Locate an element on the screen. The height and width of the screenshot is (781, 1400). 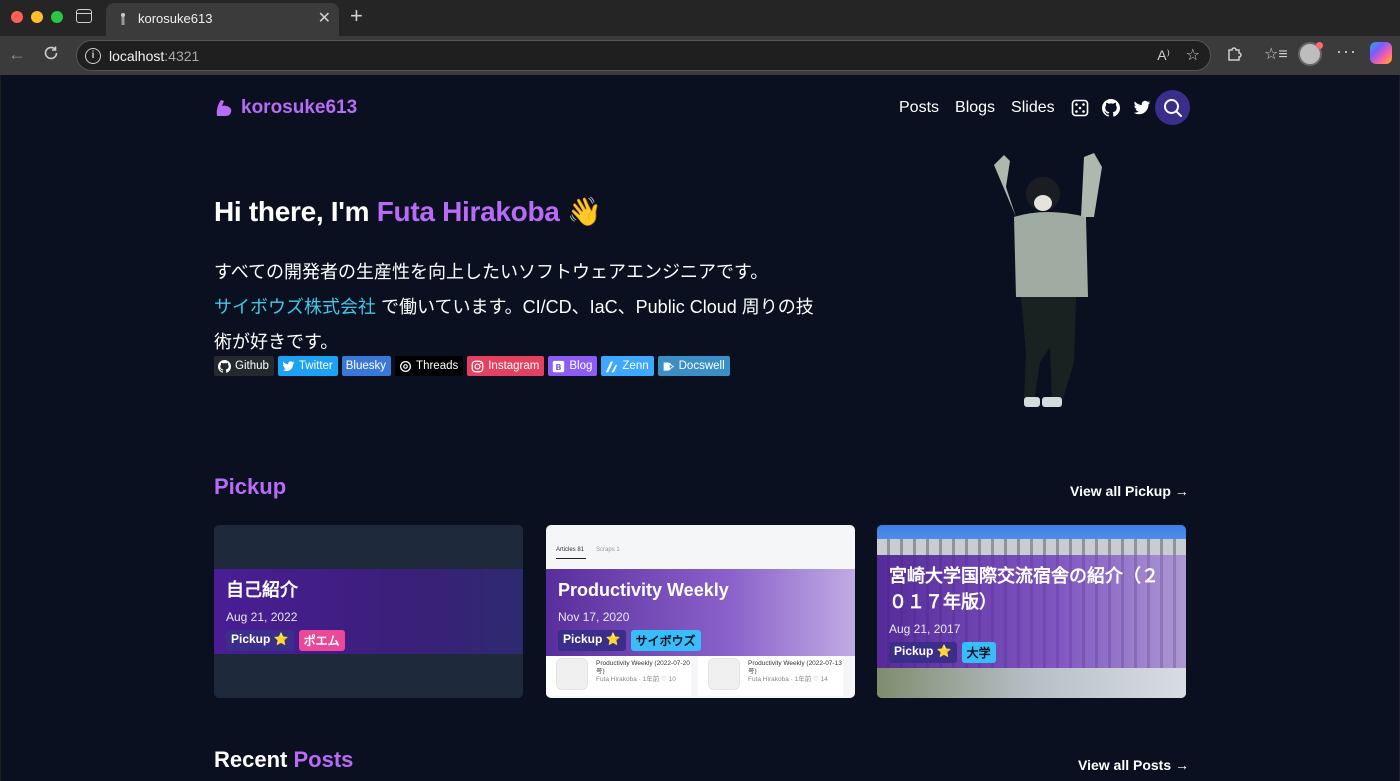
tab-sidebar-icon is located at coordinates (84, 16).